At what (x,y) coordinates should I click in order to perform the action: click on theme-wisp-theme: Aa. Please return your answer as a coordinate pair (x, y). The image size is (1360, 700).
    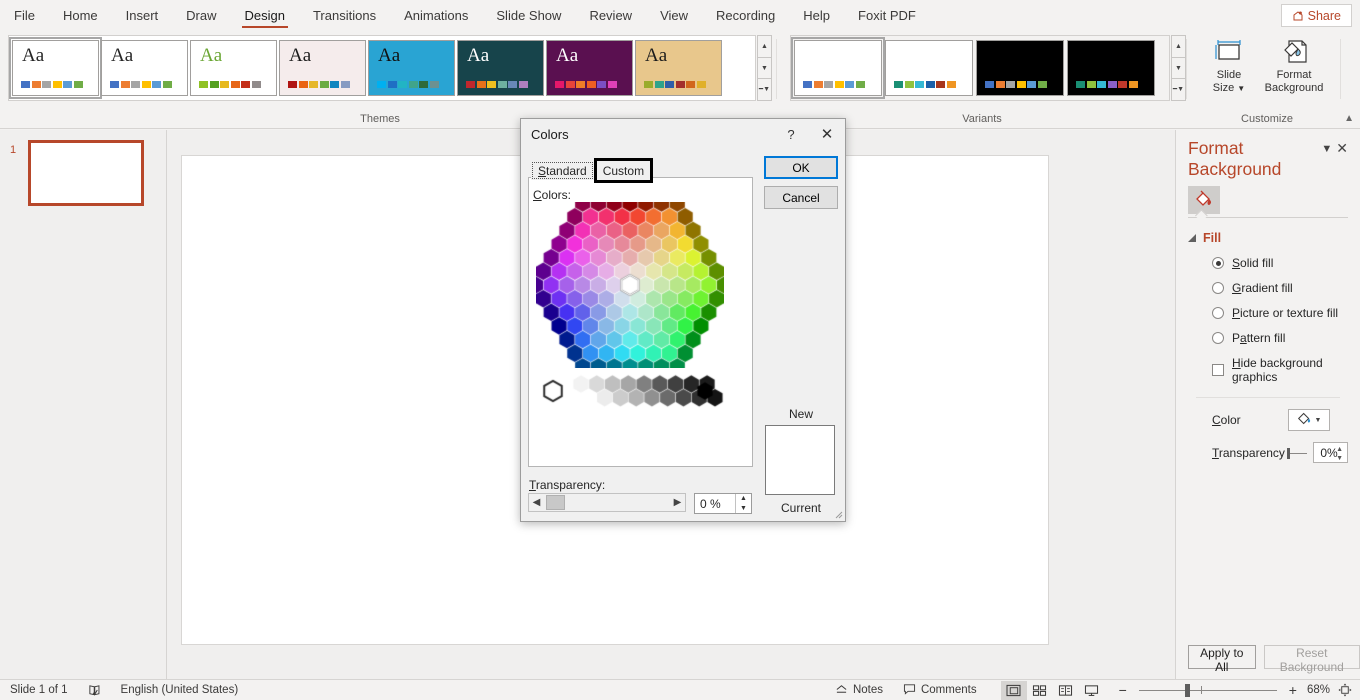
    Looking at the image, I should click on (500, 68).